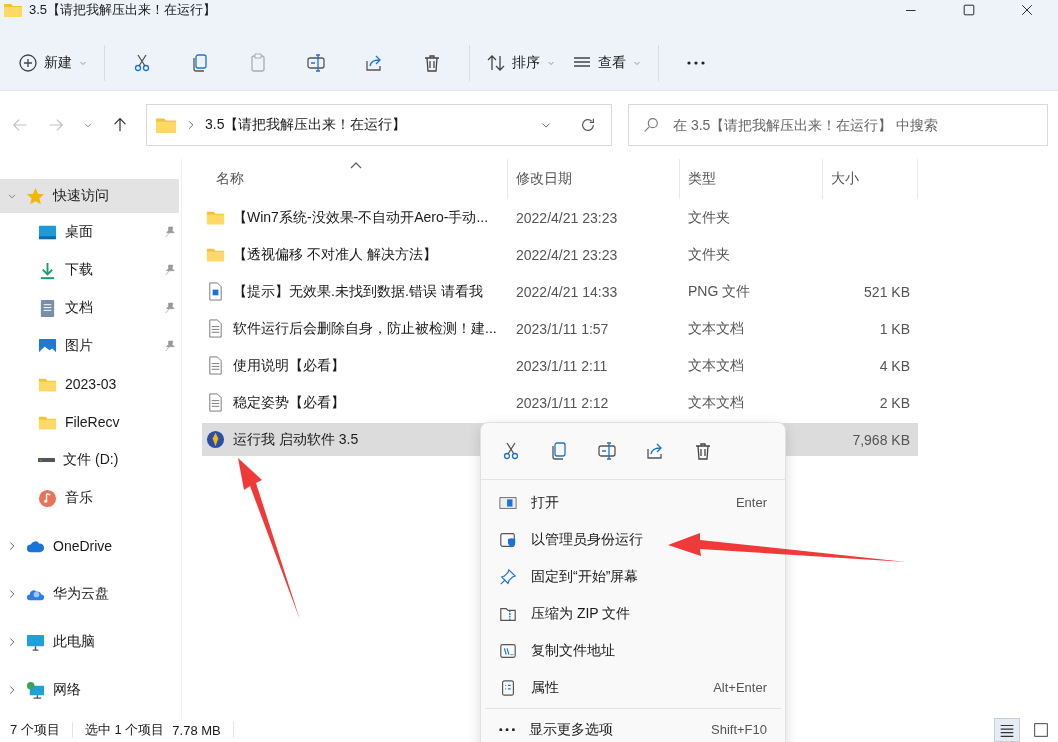 The width and height of the screenshot is (1058, 742). I want to click on plus-icon, so click(28, 63).